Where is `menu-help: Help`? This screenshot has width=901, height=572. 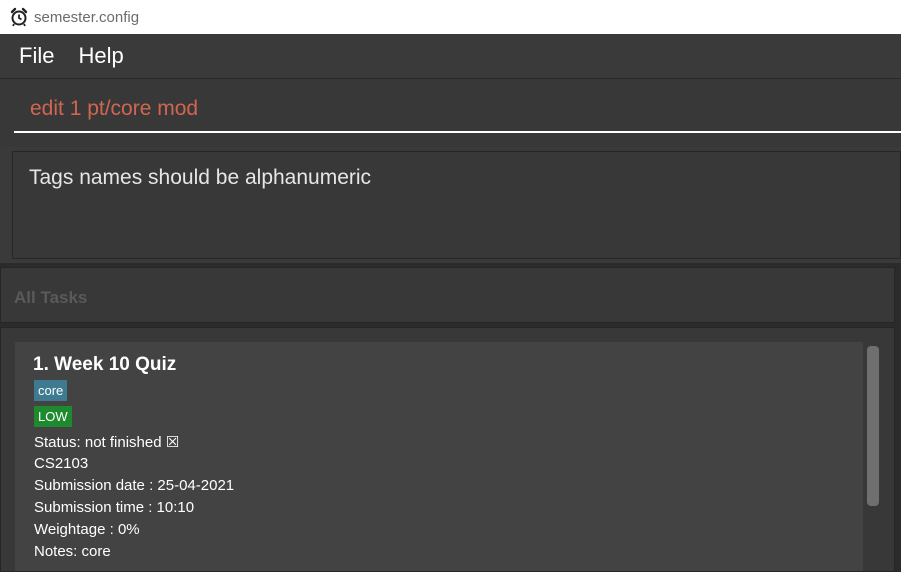
menu-help: Help is located at coordinates (100, 56).